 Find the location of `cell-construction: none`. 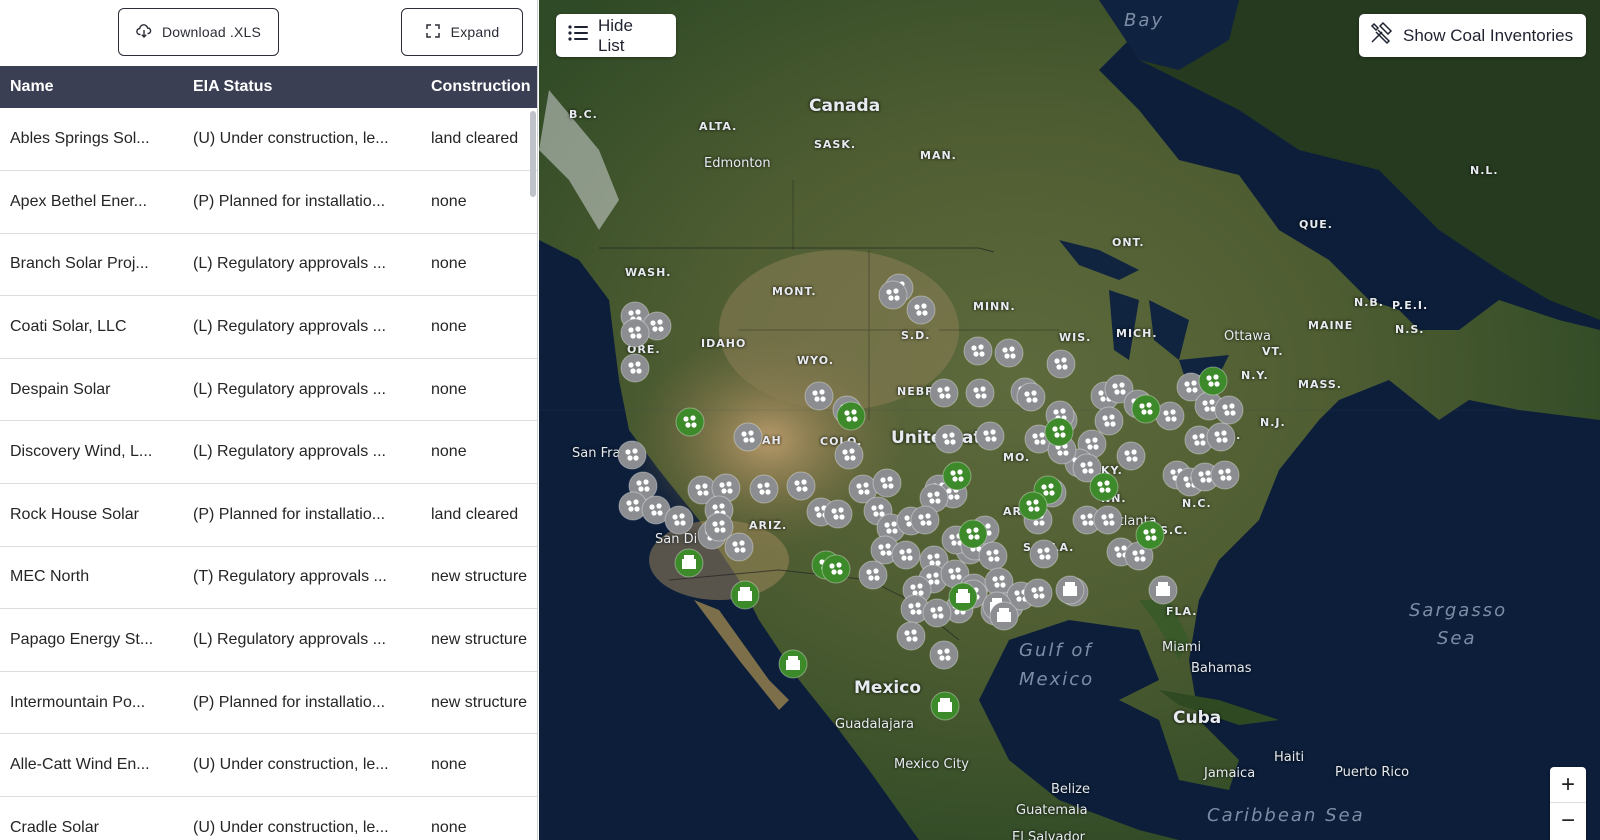

cell-construction: none is located at coordinates (449, 765).